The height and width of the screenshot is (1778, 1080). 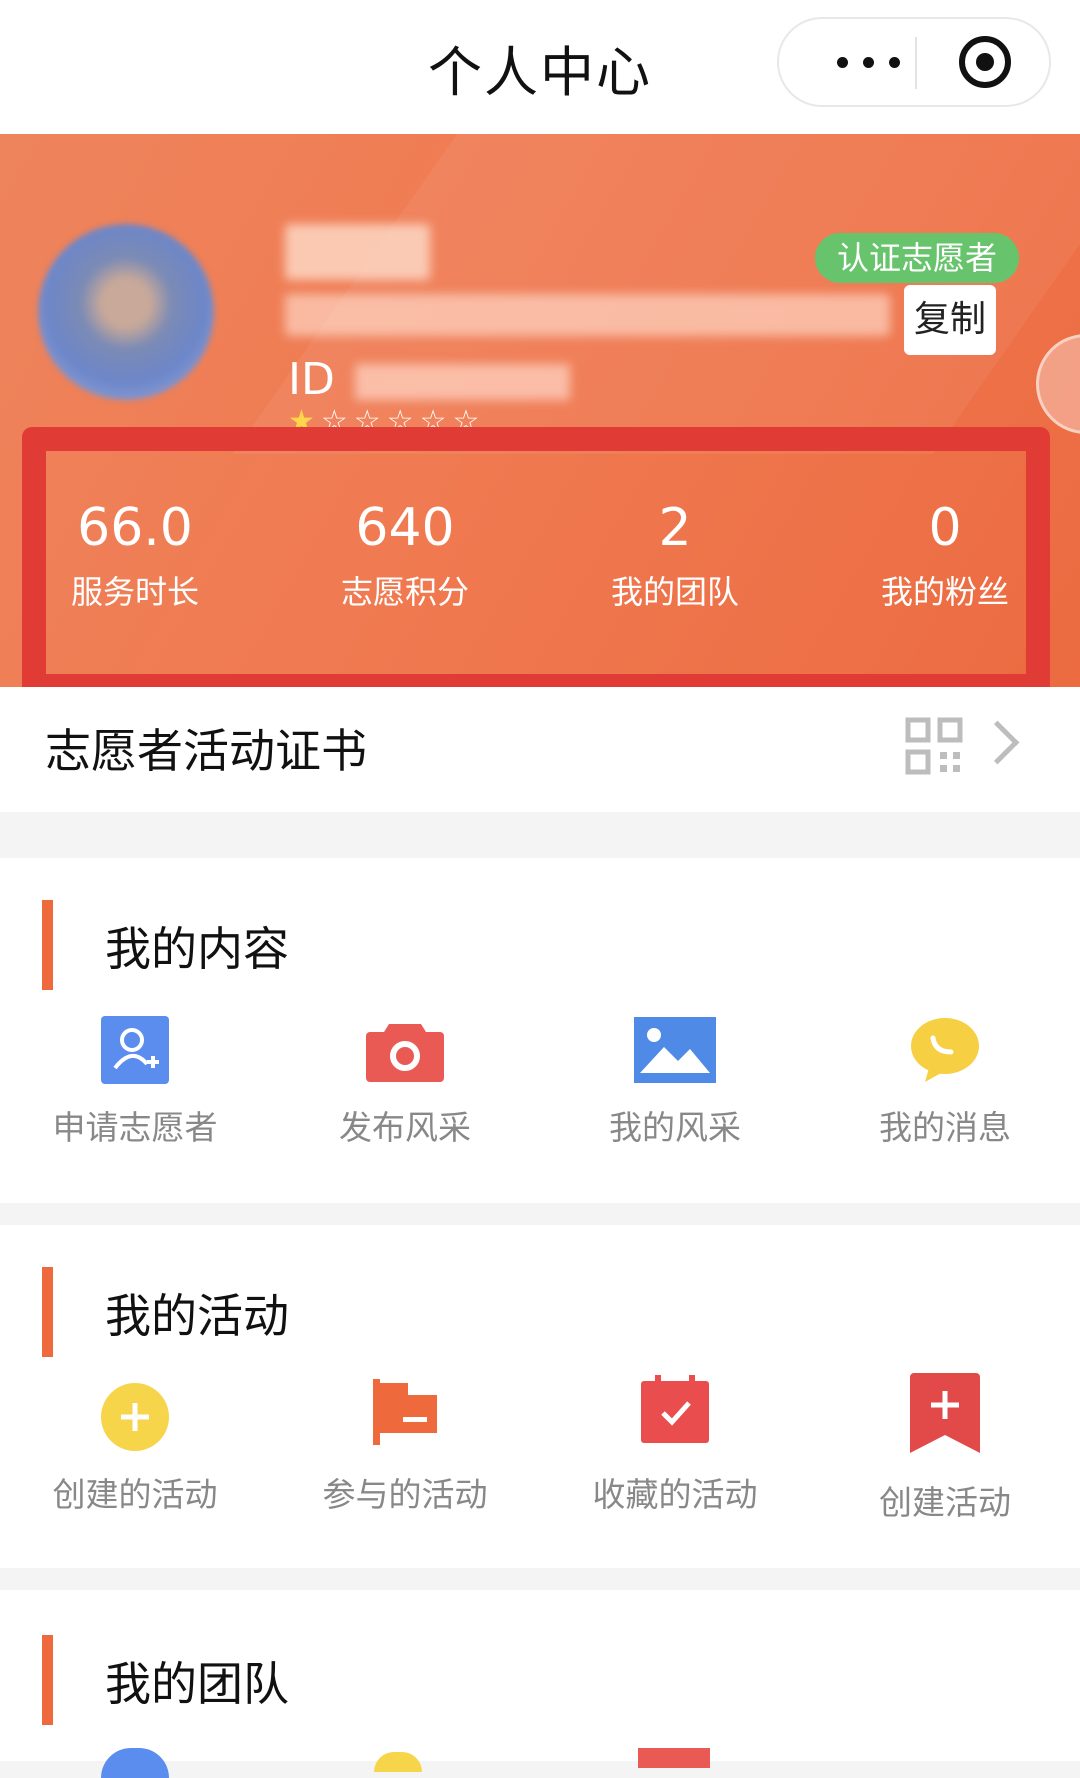 What do you see at coordinates (135, 1086) in the screenshot?
I see `apply-volunteer-button: 申请志愿者` at bounding box center [135, 1086].